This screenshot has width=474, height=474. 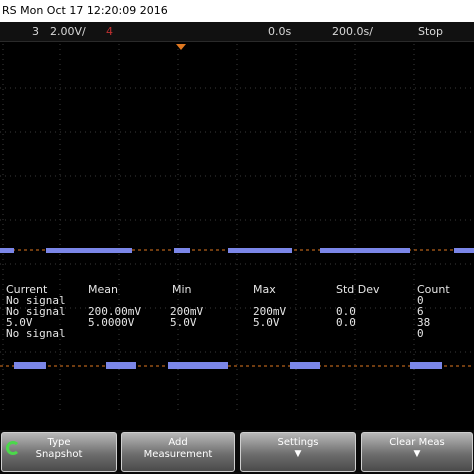 I want to click on cell-std-dev: 0.0, so click(x=346, y=322).